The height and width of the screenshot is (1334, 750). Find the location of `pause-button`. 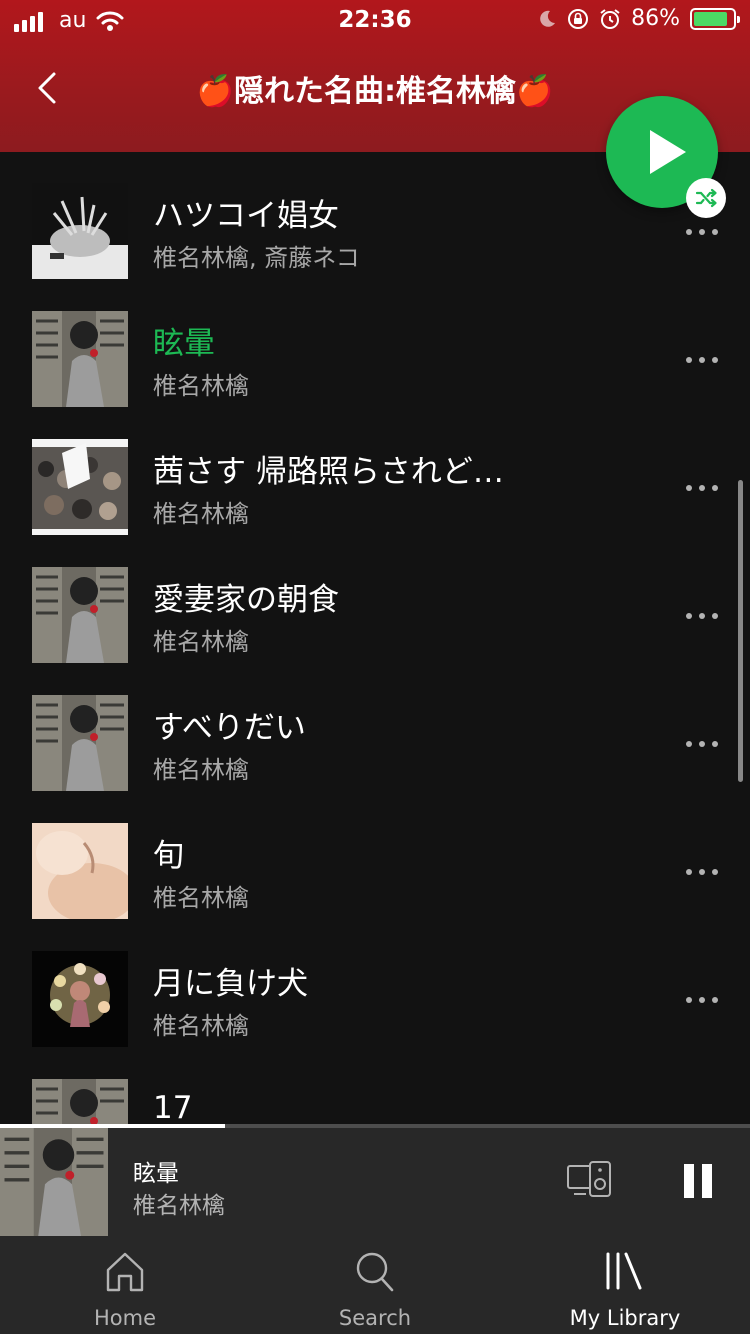

pause-button is located at coordinates (698, 1182).